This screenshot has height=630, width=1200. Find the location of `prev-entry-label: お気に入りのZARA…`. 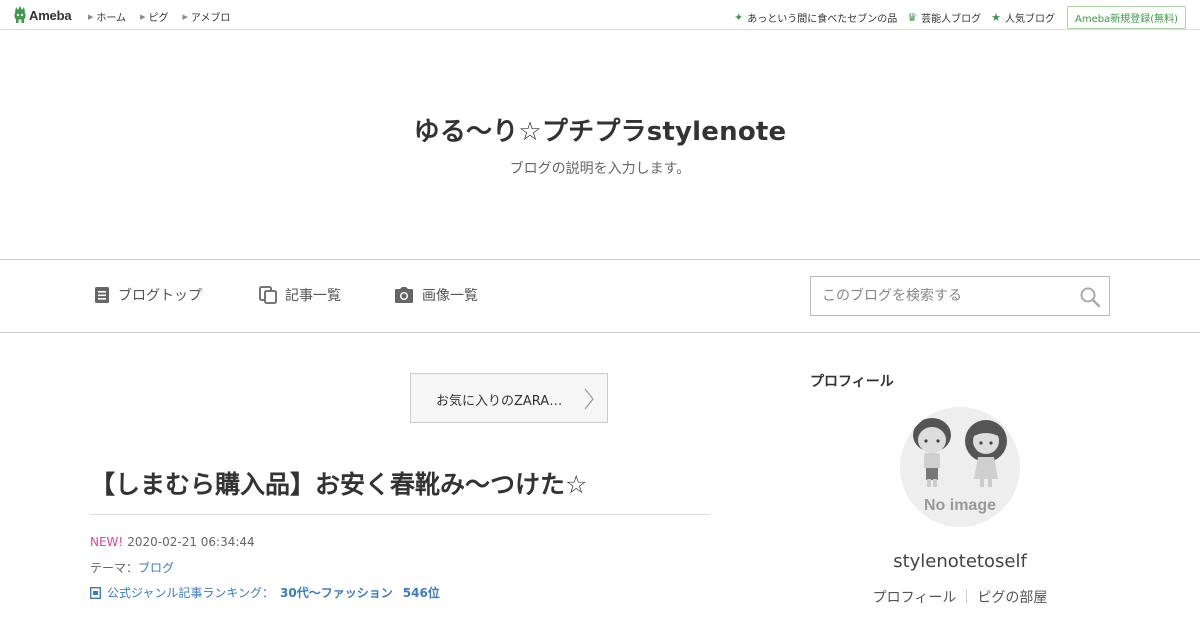

prev-entry-label: お気に入りのZARA… is located at coordinates (499, 401).